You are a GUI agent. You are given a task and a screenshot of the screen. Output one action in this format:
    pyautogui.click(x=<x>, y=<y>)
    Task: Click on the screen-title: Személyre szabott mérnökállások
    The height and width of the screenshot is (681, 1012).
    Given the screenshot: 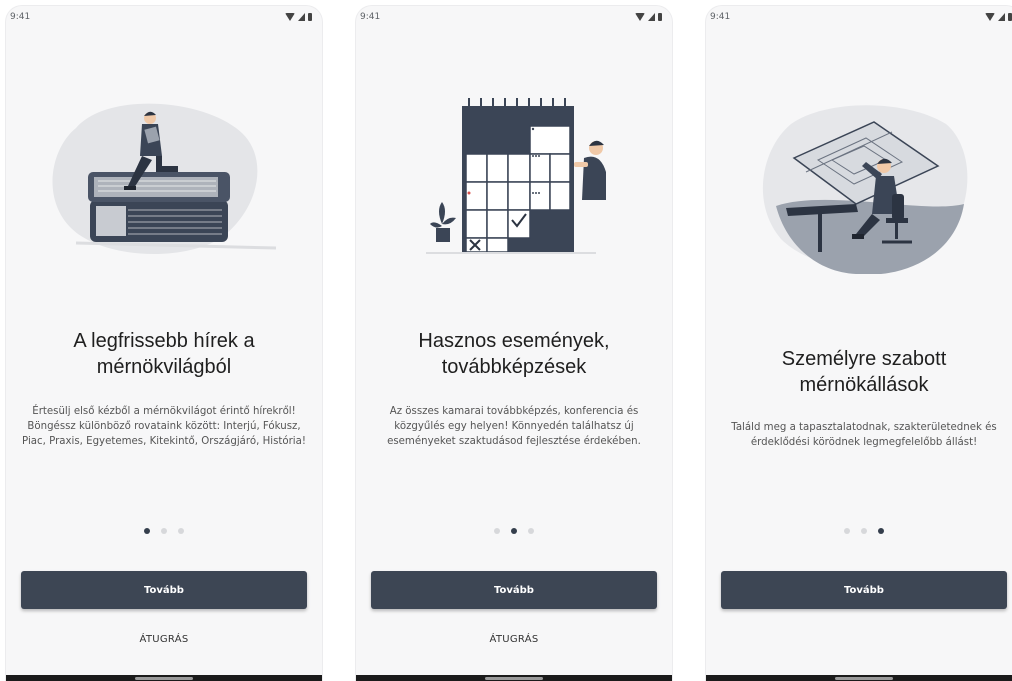 What is the action you would take?
    pyautogui.click(x=864, y=372)
    